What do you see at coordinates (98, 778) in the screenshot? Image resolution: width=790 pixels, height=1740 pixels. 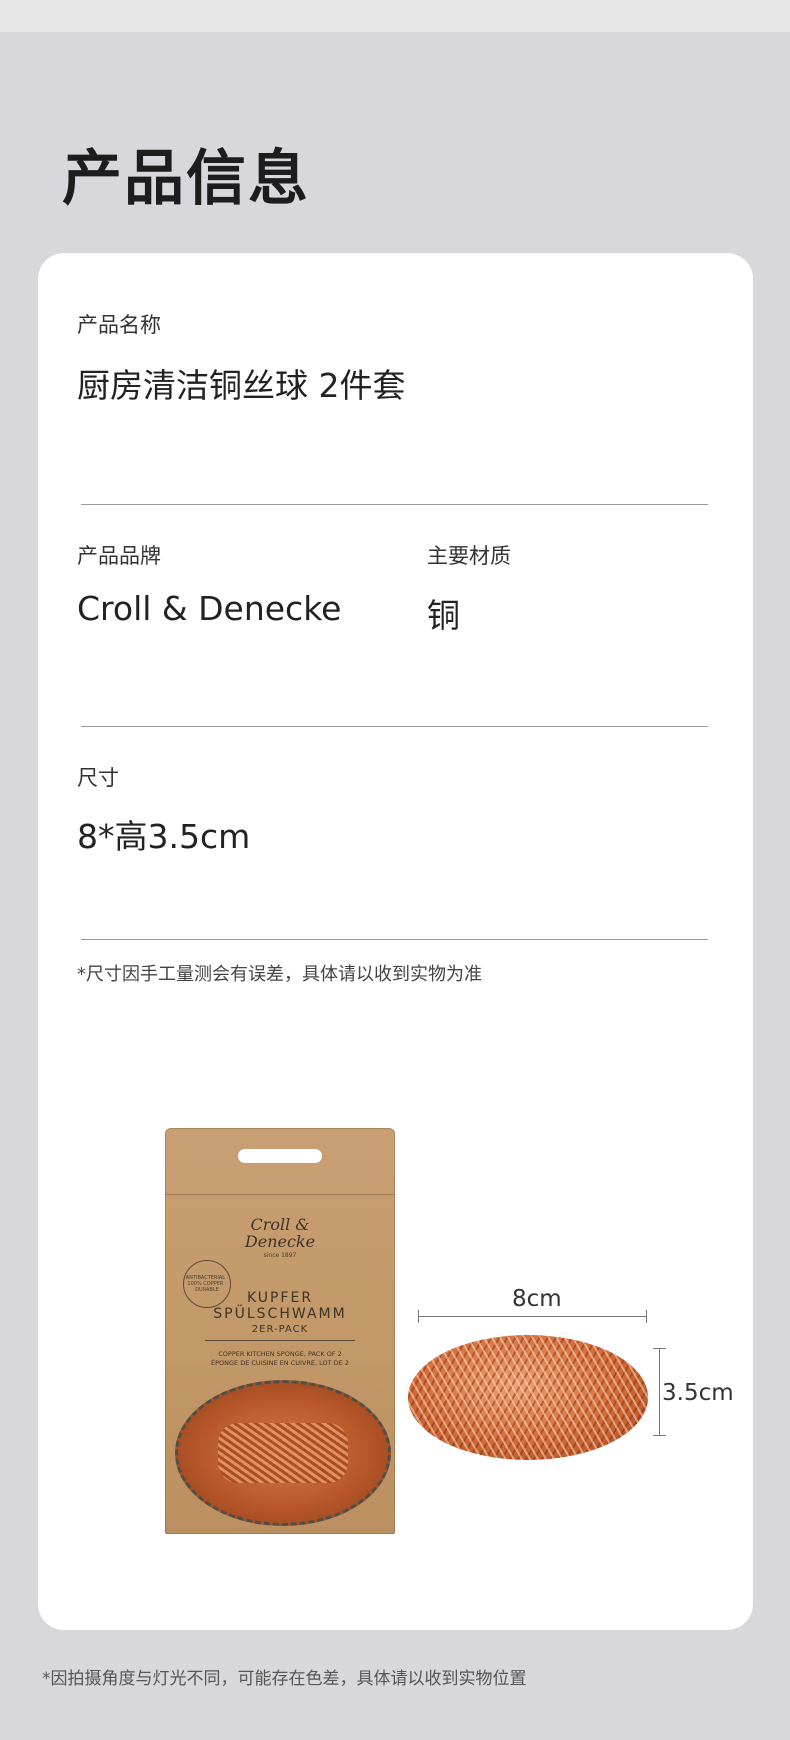 I see `size-label: 尺寸` at bounding box center [98, 778].